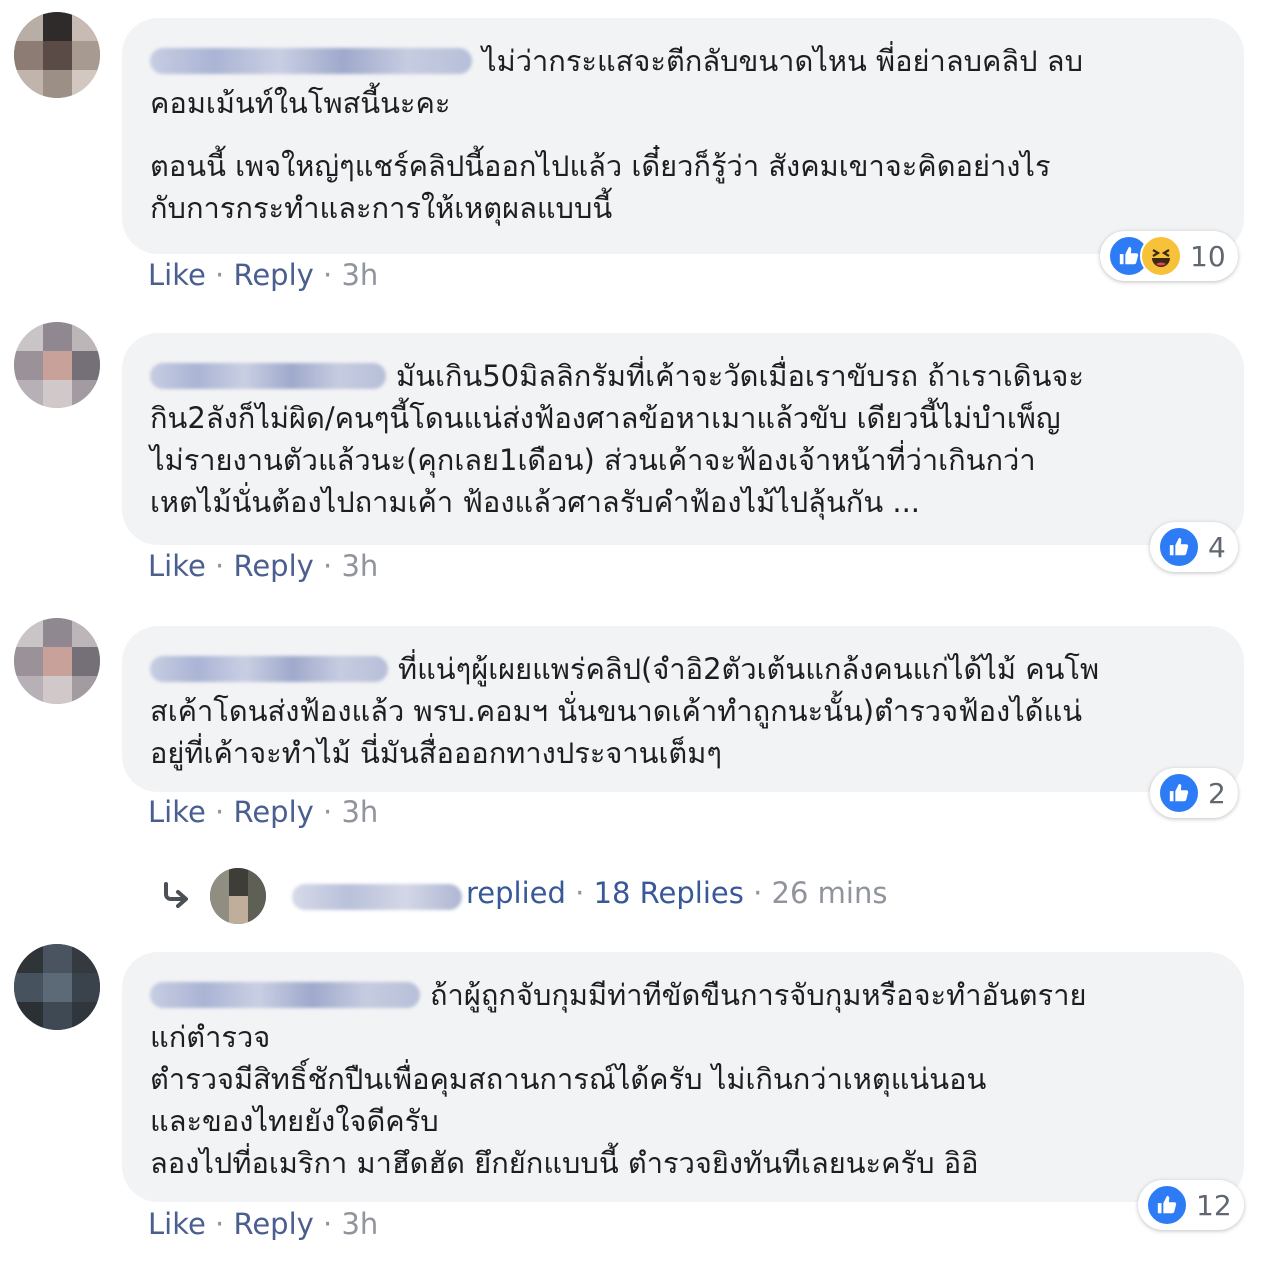 This screenshot has height=1270, width=1280. What do you see at coordinates (829, 893) in the screenshot?
I see `timestamp: 26 mins` at bounding box center [829, 893].